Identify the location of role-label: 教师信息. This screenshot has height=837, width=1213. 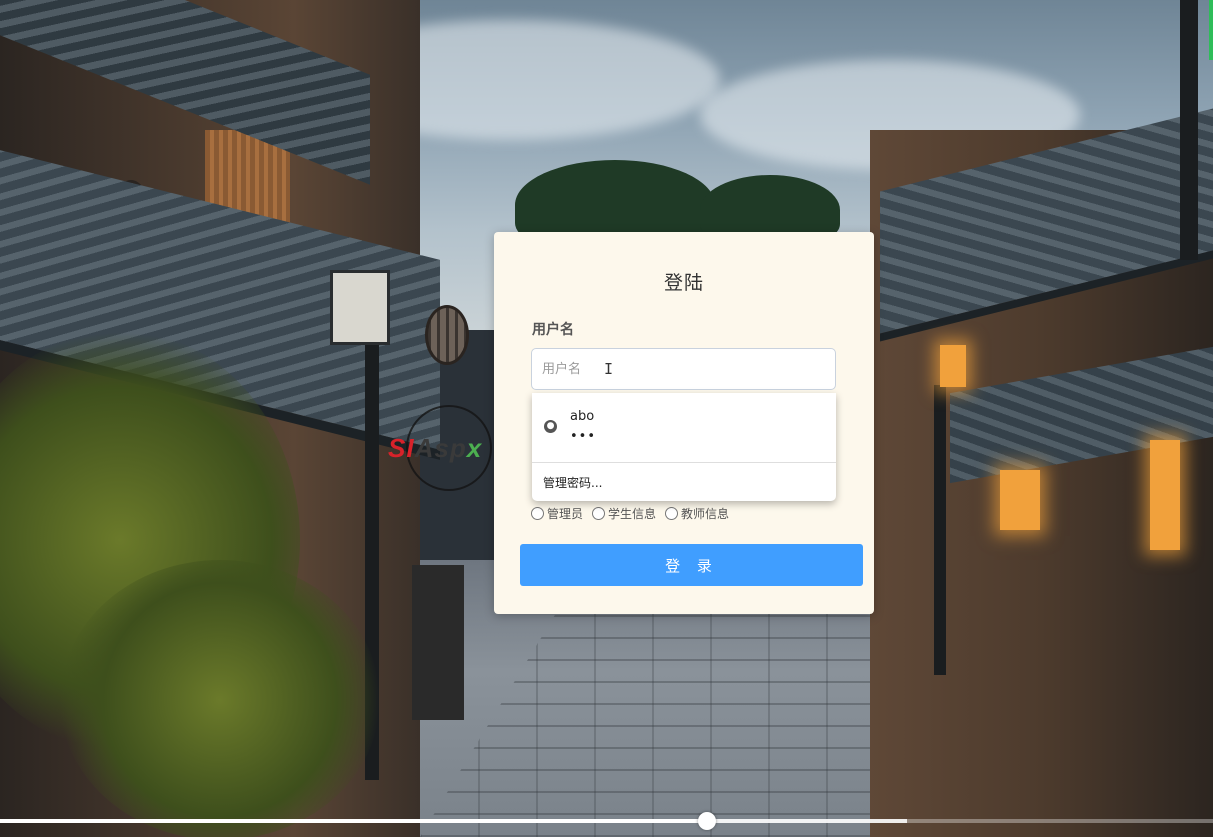
(705, 514).